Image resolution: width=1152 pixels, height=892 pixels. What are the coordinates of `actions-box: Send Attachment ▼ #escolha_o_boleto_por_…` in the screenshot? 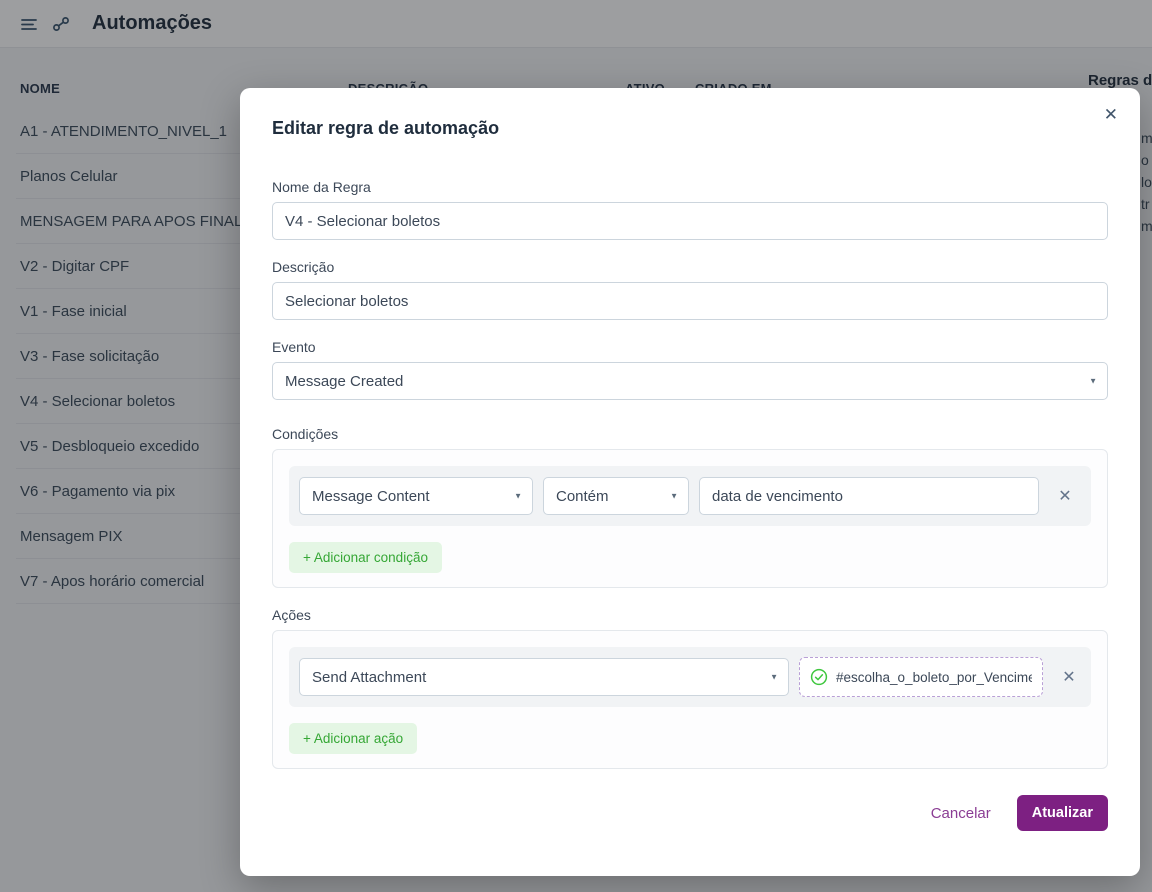 It's located at (690, 699).